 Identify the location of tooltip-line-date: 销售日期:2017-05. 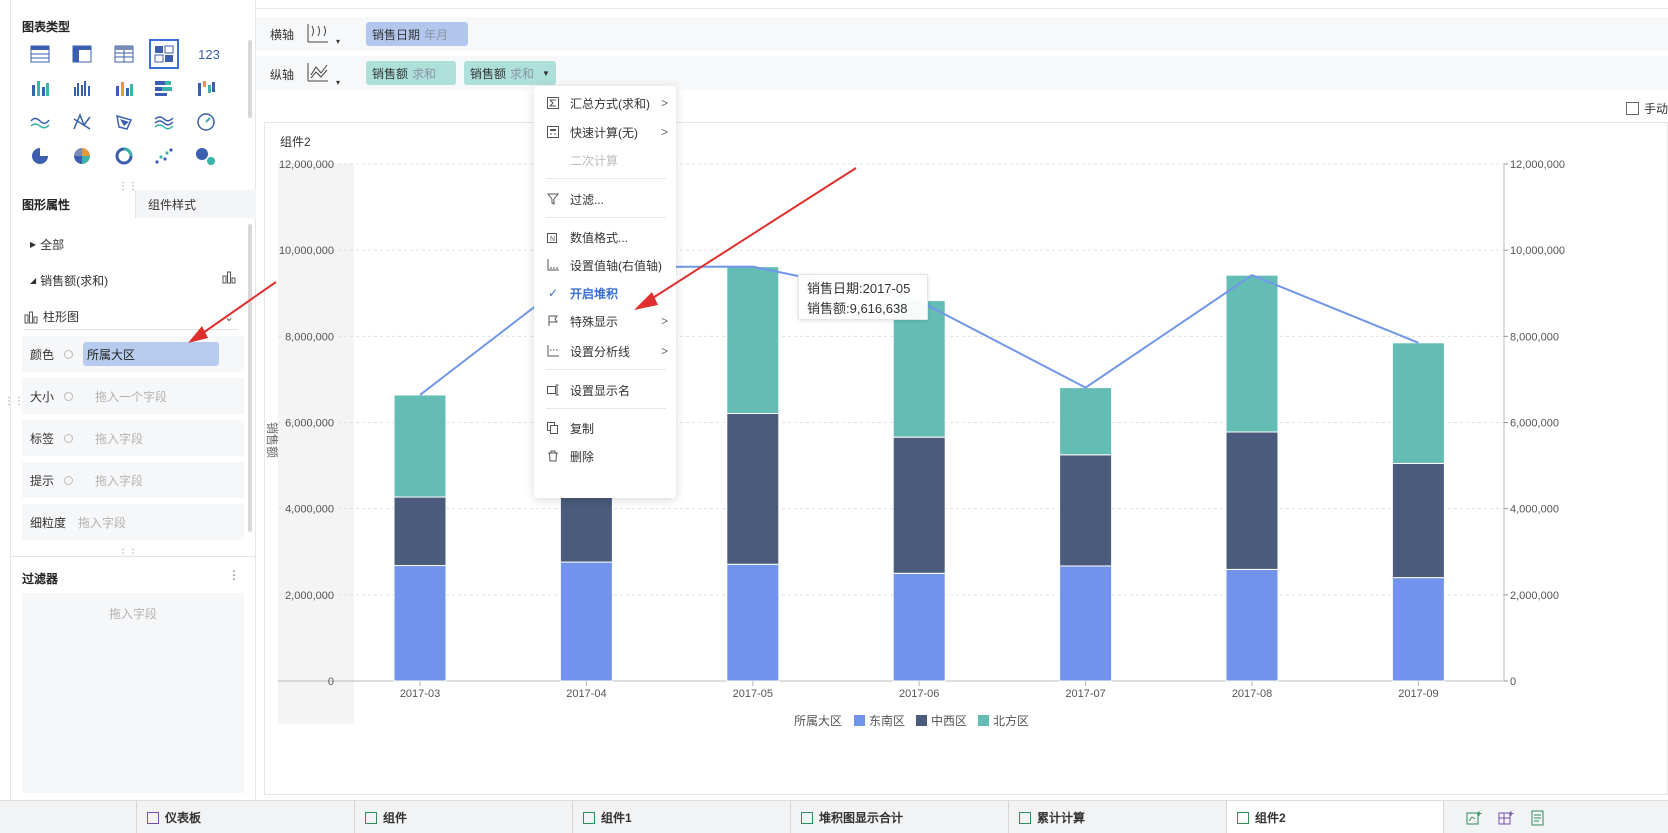
(859, 288).